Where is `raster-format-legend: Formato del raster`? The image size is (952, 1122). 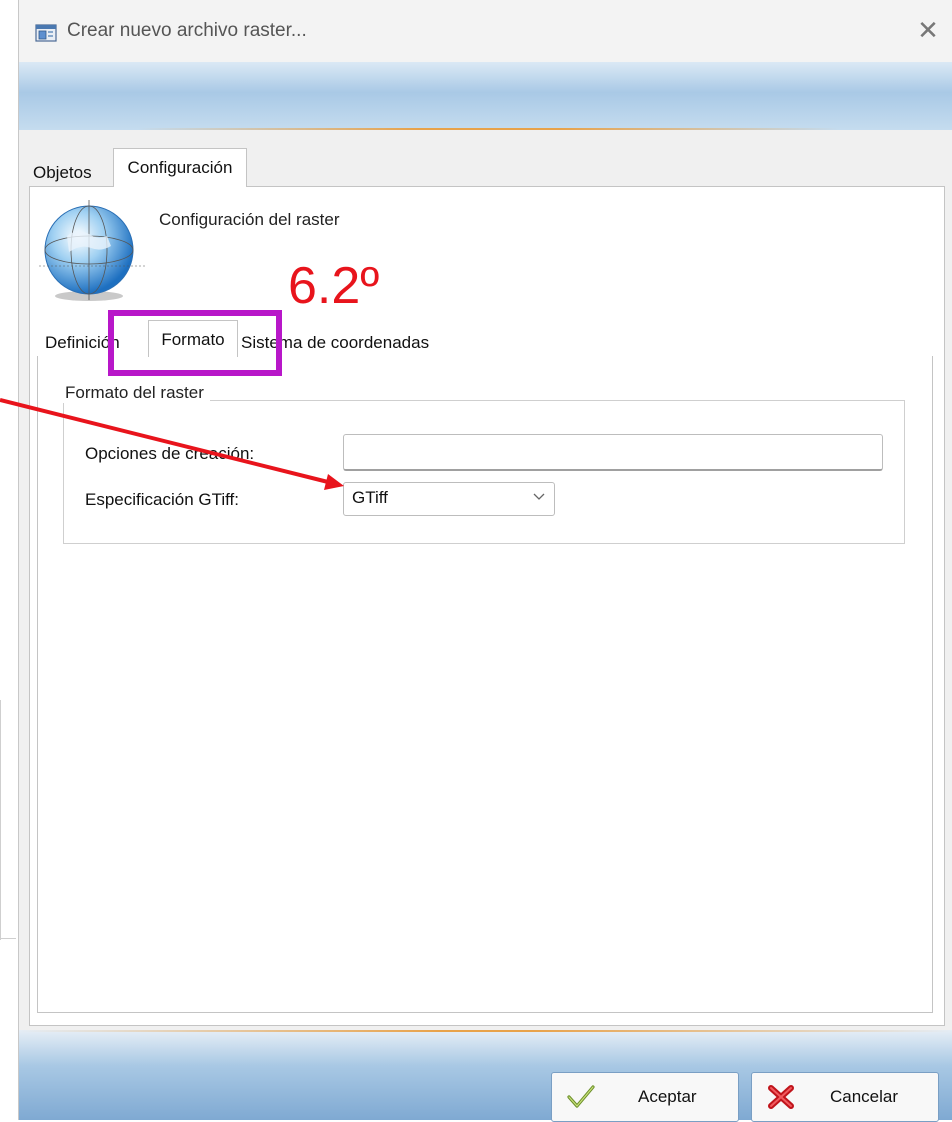
raster-format-legend: Formato del raster is located at coordinates (134, 393).